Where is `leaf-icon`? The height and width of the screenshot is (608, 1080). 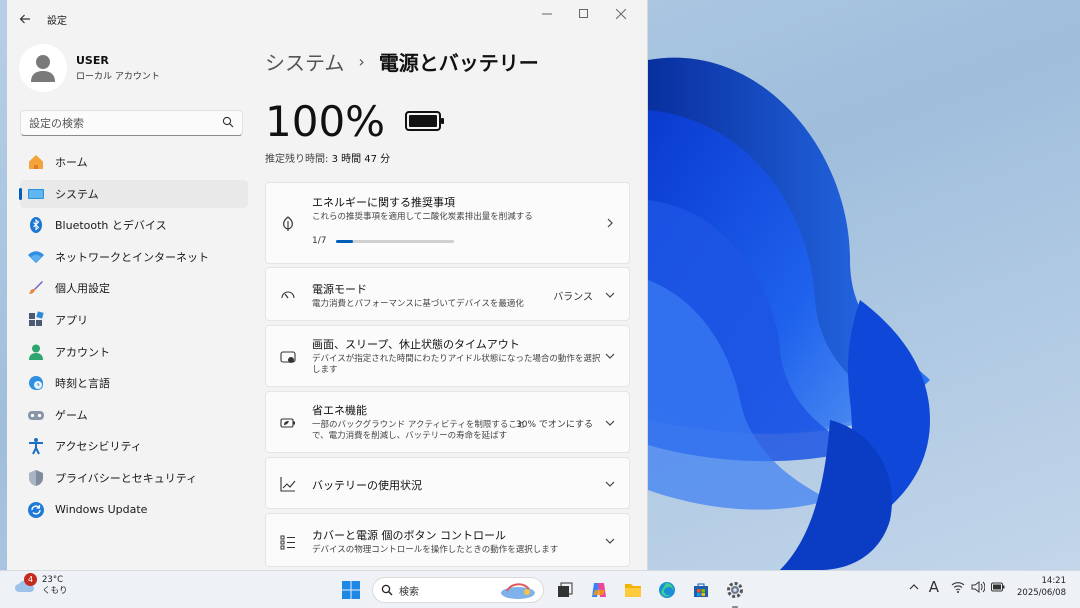 leaf-icon is located at coordinates (288, 223).